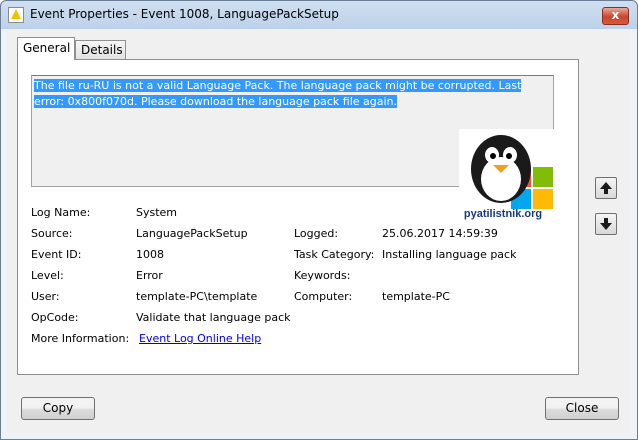 The height and width of the screenshot is (440, 638). Describe the element at coordinates (56, 254) in the screenshot. I see `event-id-label: Event ID:` at that location.